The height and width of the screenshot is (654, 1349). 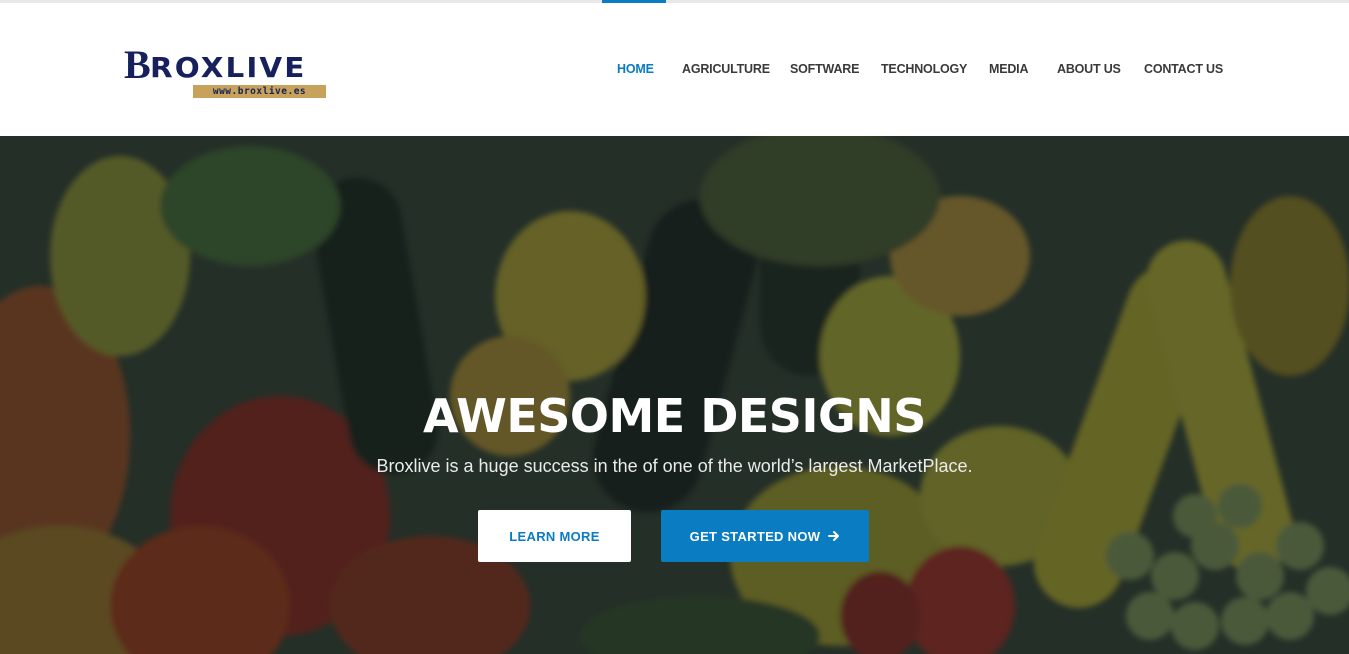 I want to click on nav-item-contact-us: CONTACT US, so click(x=1183, y=69).